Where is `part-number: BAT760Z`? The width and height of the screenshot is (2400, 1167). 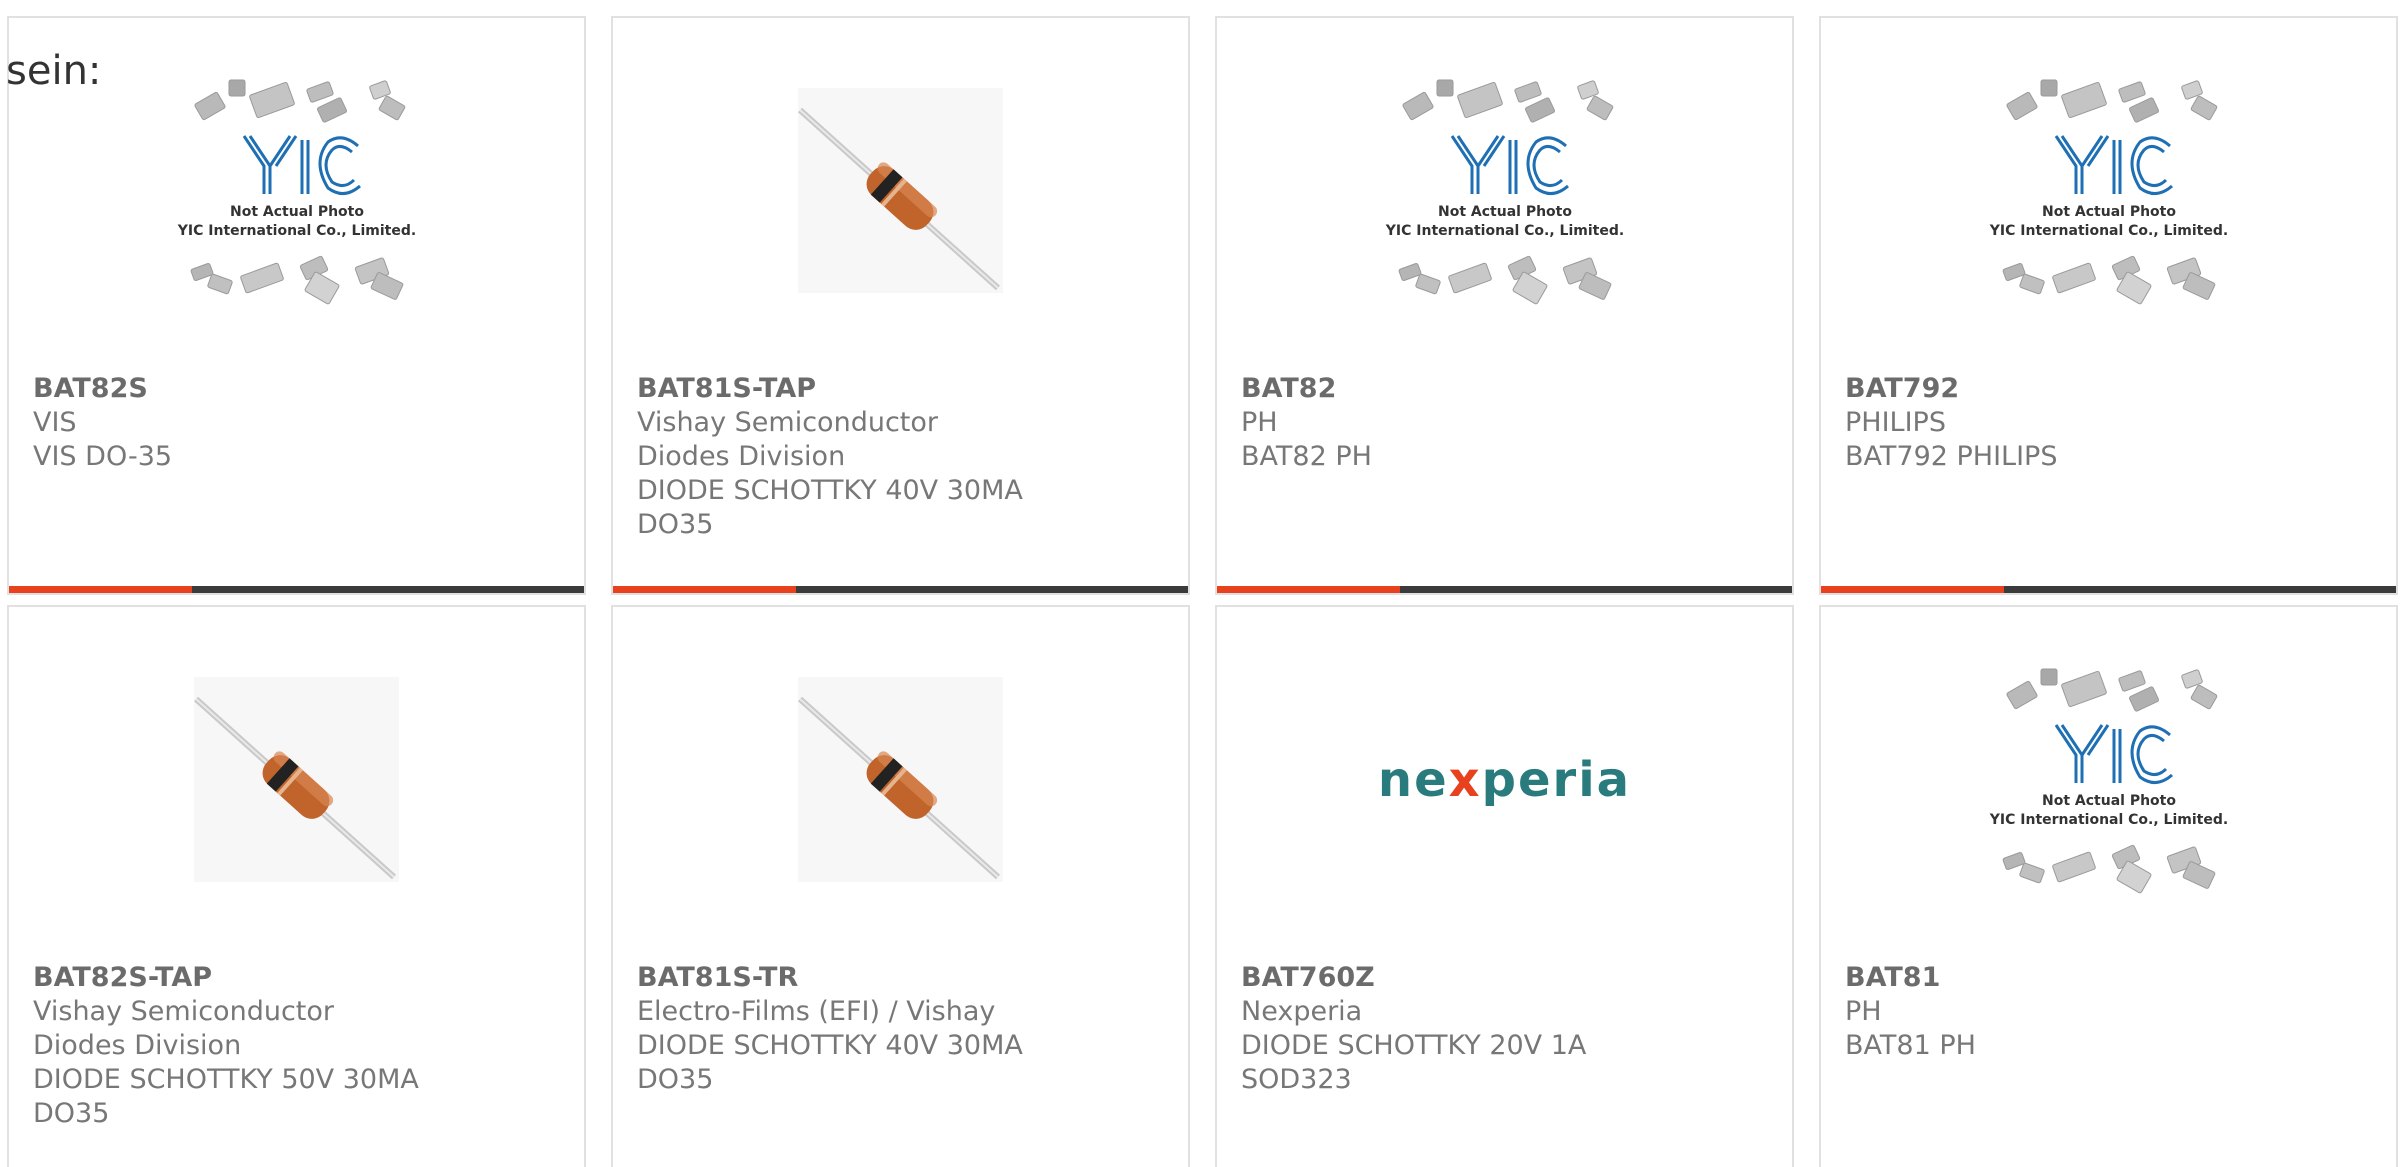 part-number: BAT760Z is located at coordinates (1504, 978).